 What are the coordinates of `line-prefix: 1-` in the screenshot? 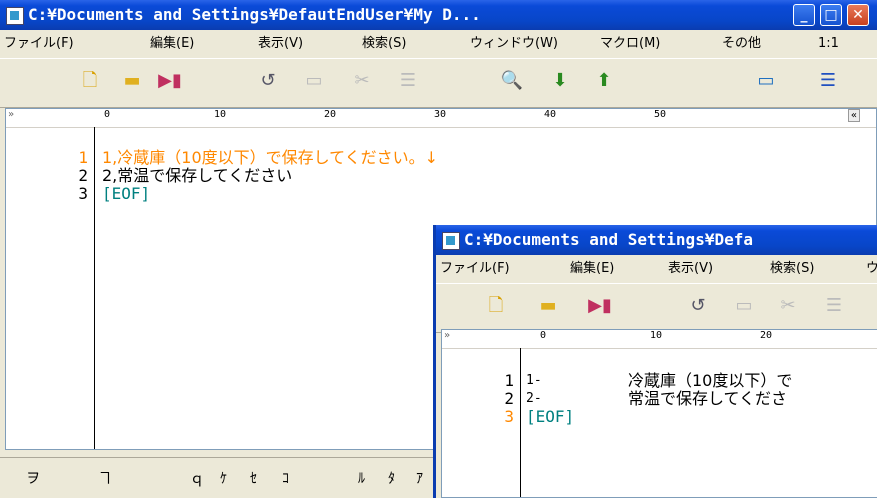 It's located at (534, 380).